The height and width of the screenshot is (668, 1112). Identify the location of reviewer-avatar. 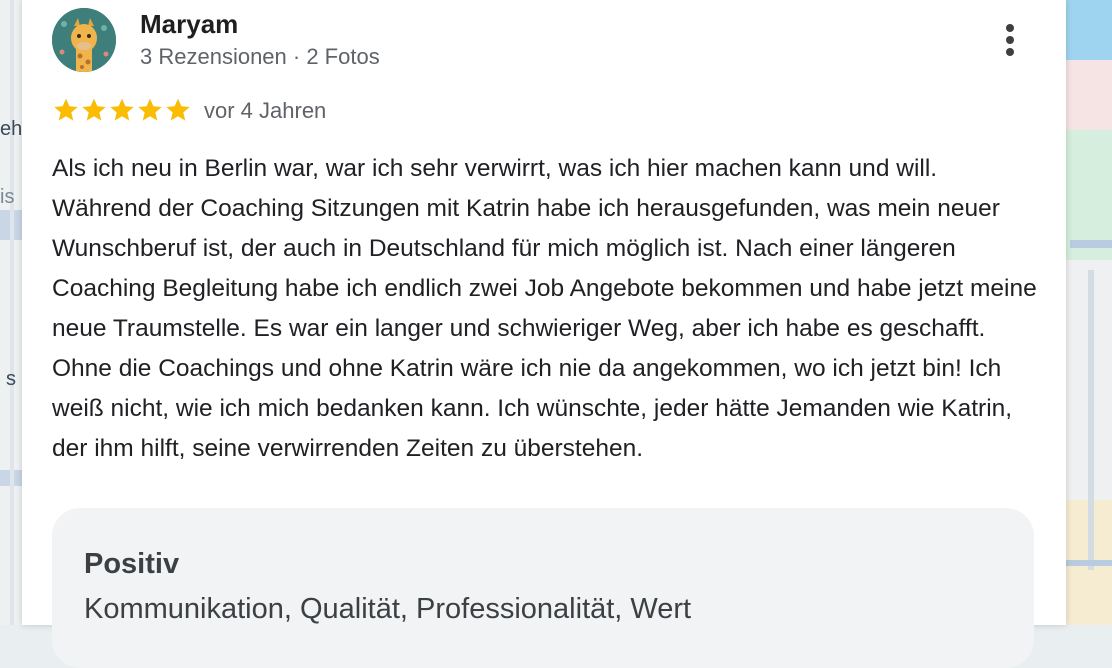
(84, 40).